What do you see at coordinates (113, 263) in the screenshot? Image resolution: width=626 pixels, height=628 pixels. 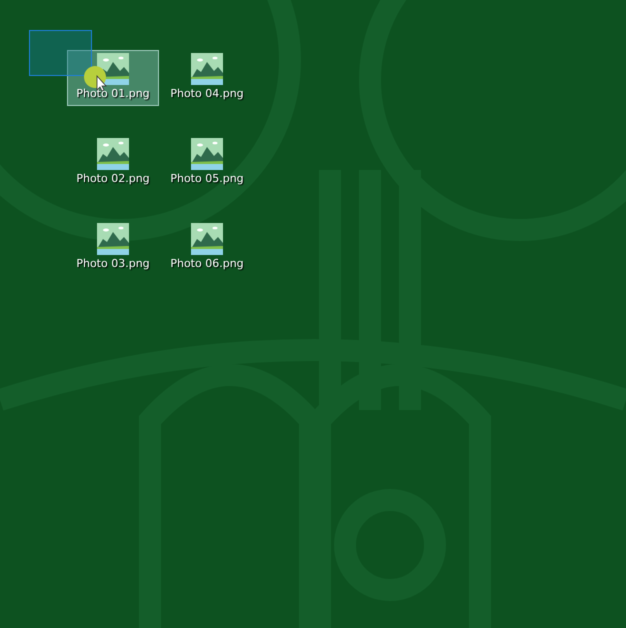 I see `file-name: Photo 03.png` at bounding box center [113, 263].